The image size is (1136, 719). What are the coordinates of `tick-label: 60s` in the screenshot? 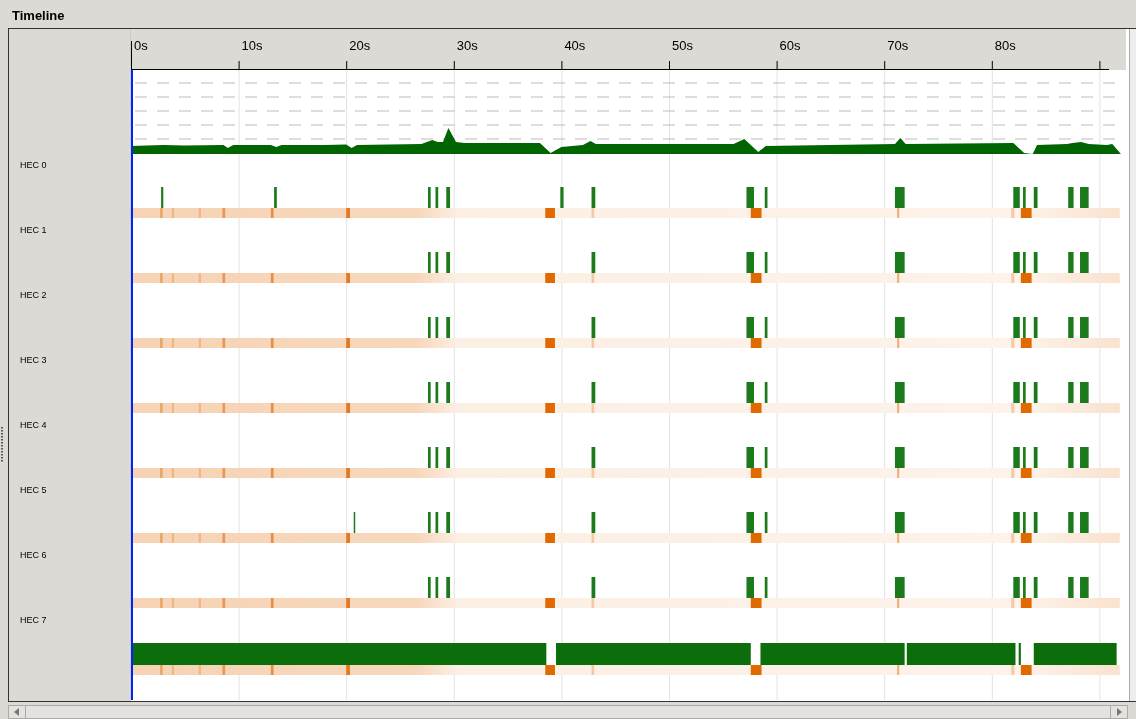 It's located at (790, 45).